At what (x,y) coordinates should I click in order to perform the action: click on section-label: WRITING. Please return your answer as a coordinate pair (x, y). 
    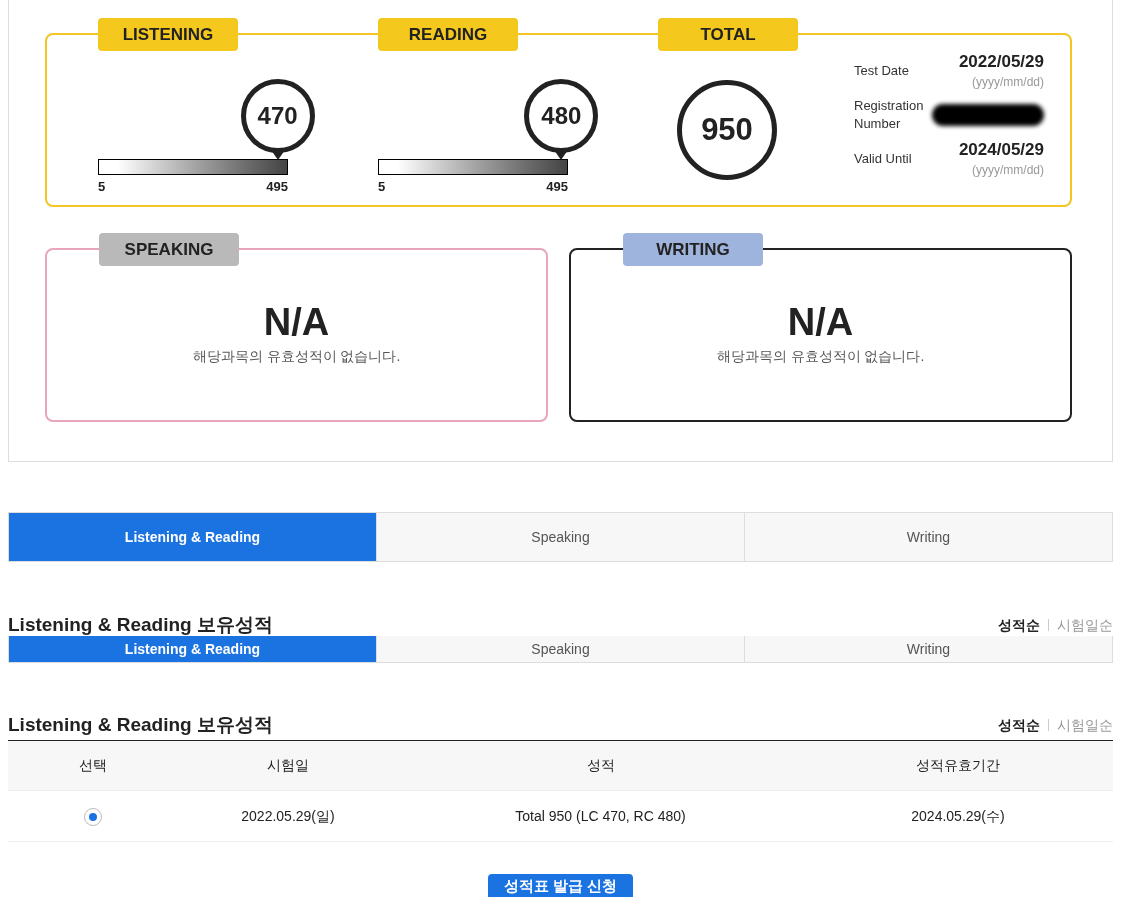
    Looking at the image, I should click on (693, 249).